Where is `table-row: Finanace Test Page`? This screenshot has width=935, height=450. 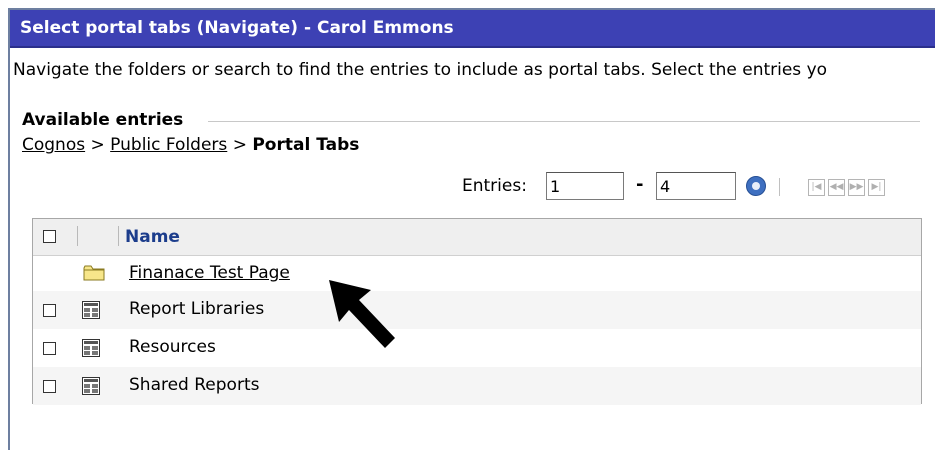
table-row: Finanace Test Page is located at coordinates (477, 274).